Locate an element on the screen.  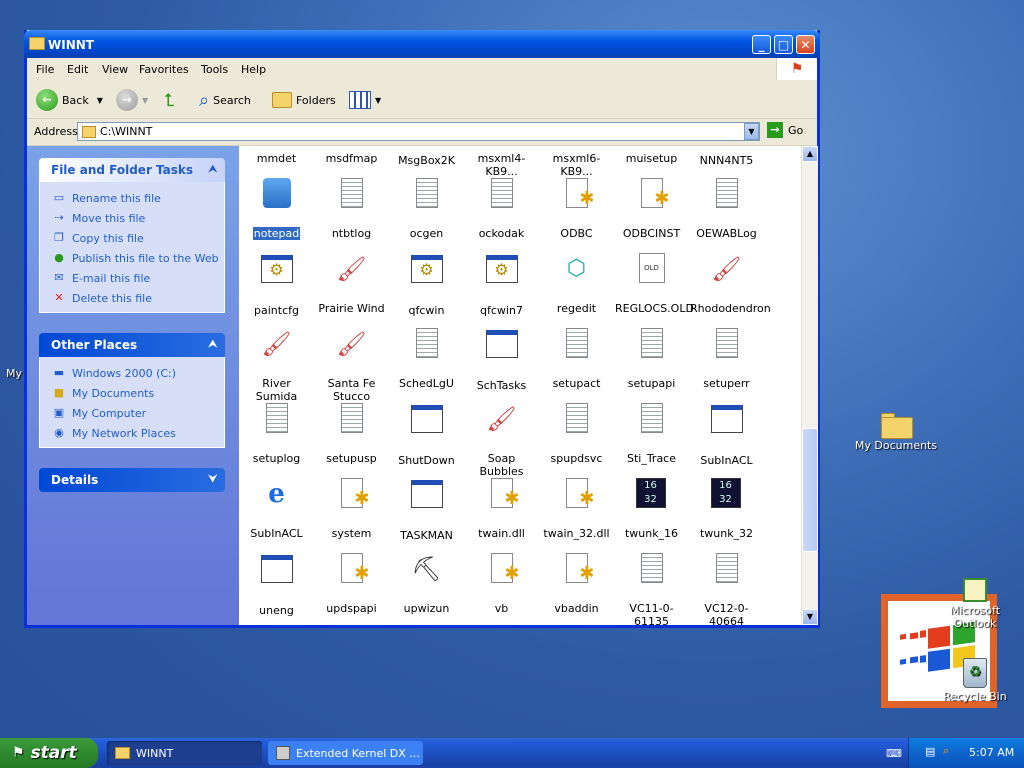
expand-icon: ⮟ is located at coordinates (213, 480).